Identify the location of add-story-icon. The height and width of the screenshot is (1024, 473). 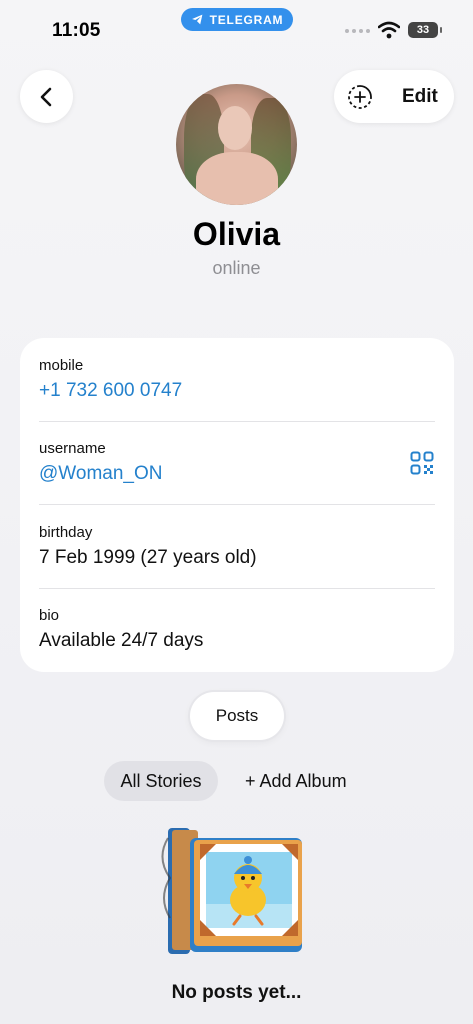
(360, 97).